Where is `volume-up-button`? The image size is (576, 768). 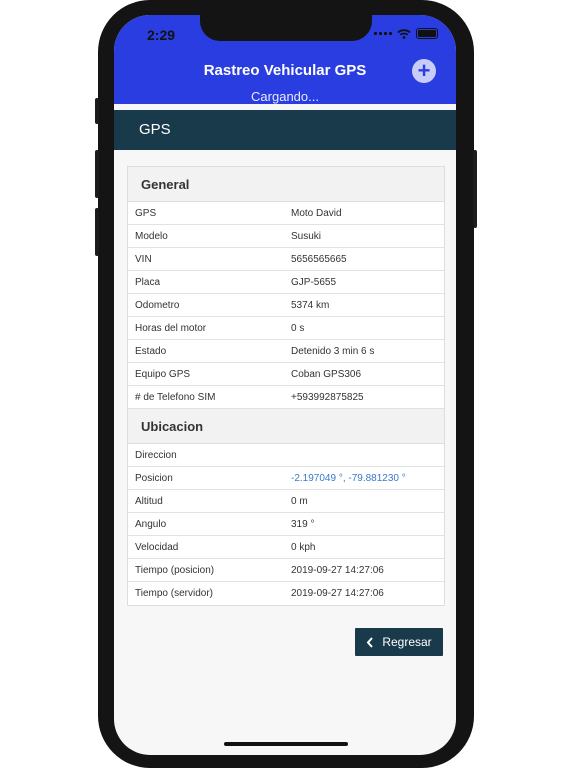
volume-up-button is located at coordinates (97, 174).